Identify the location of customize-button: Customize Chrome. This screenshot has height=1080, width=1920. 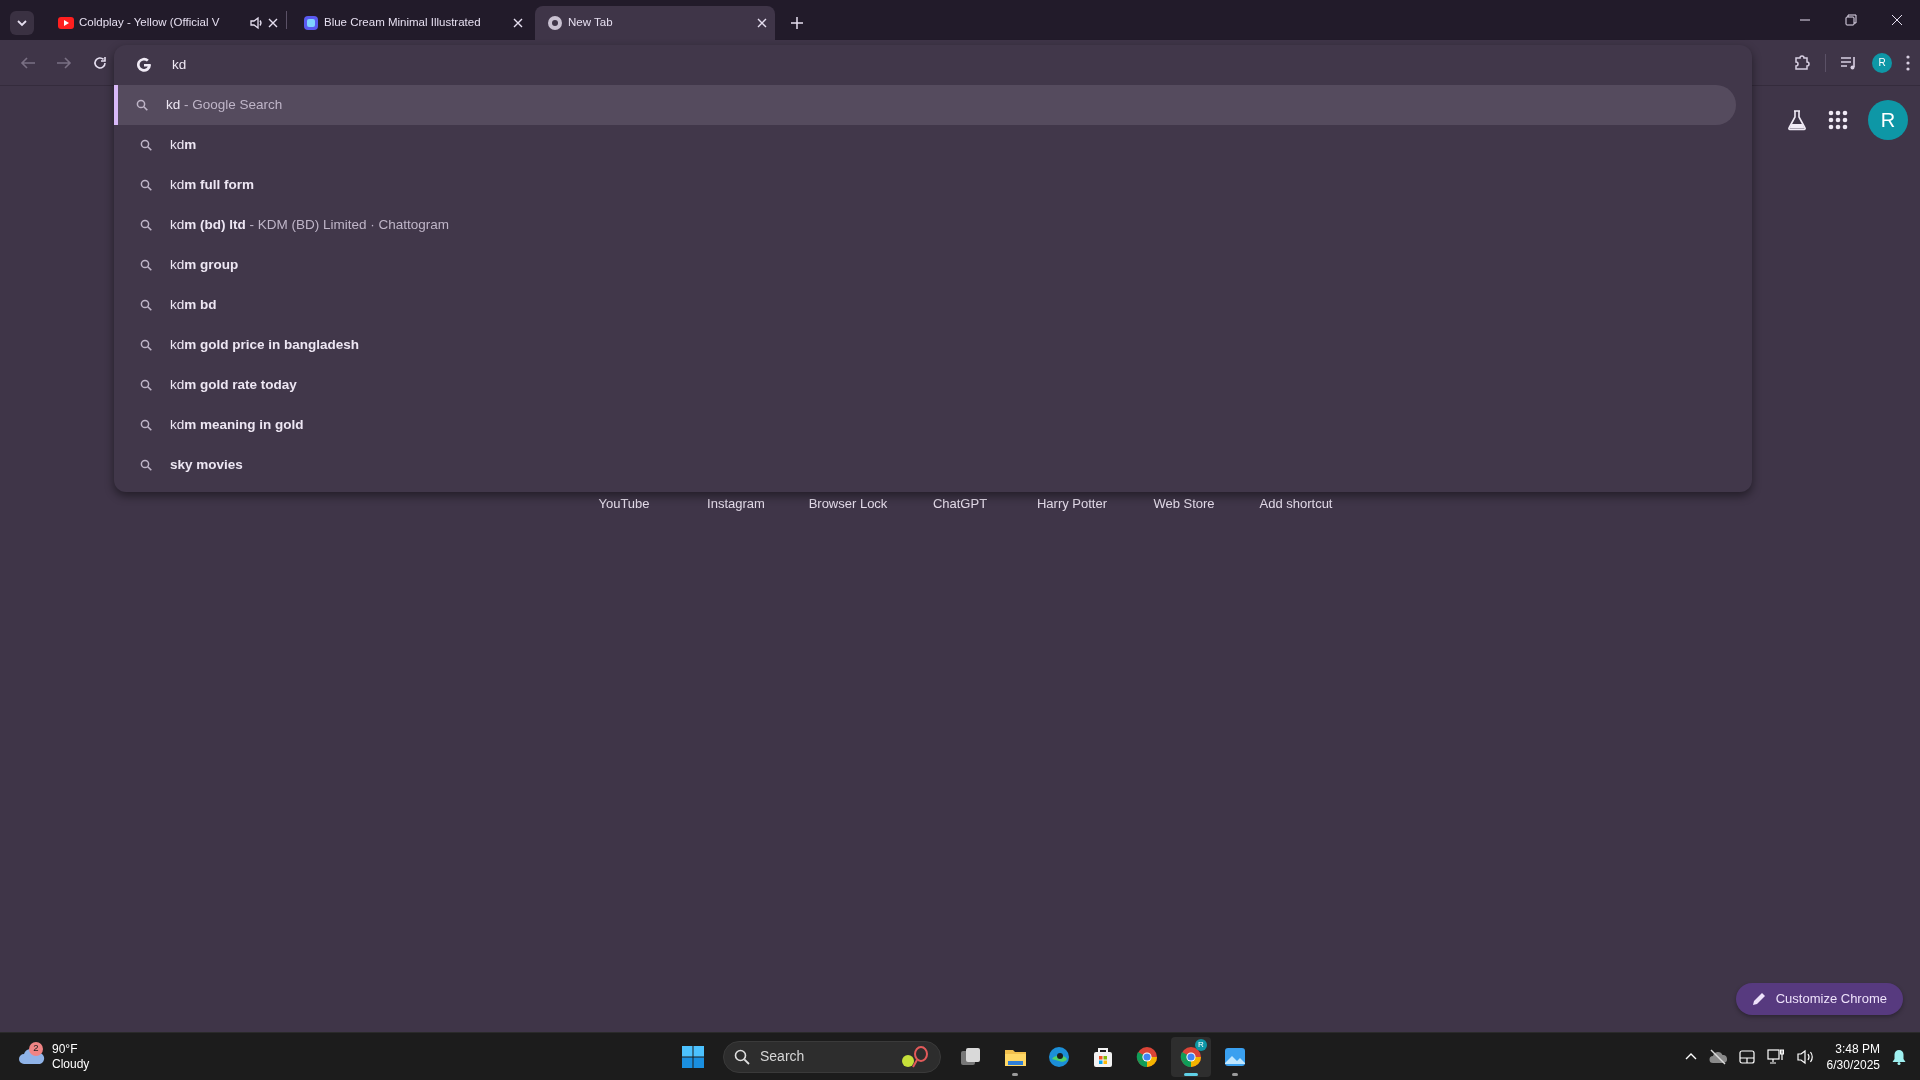
(1819, 999).